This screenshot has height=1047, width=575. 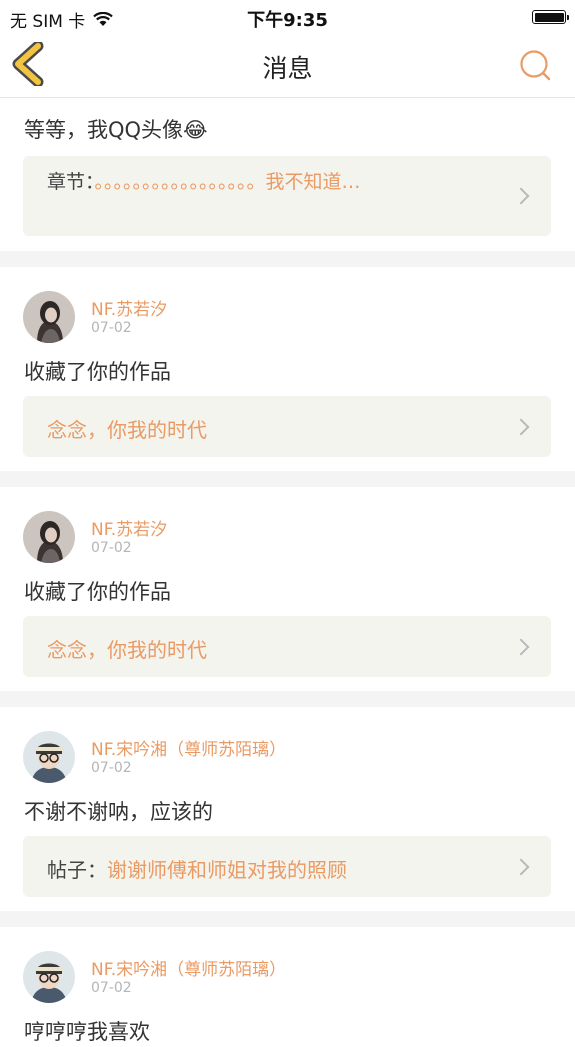 I want to click on message-card: NF.宋吟湘（尊师苏陌璃） 07-02 哼哼哼我喜欢, so click(x=287, y=987).